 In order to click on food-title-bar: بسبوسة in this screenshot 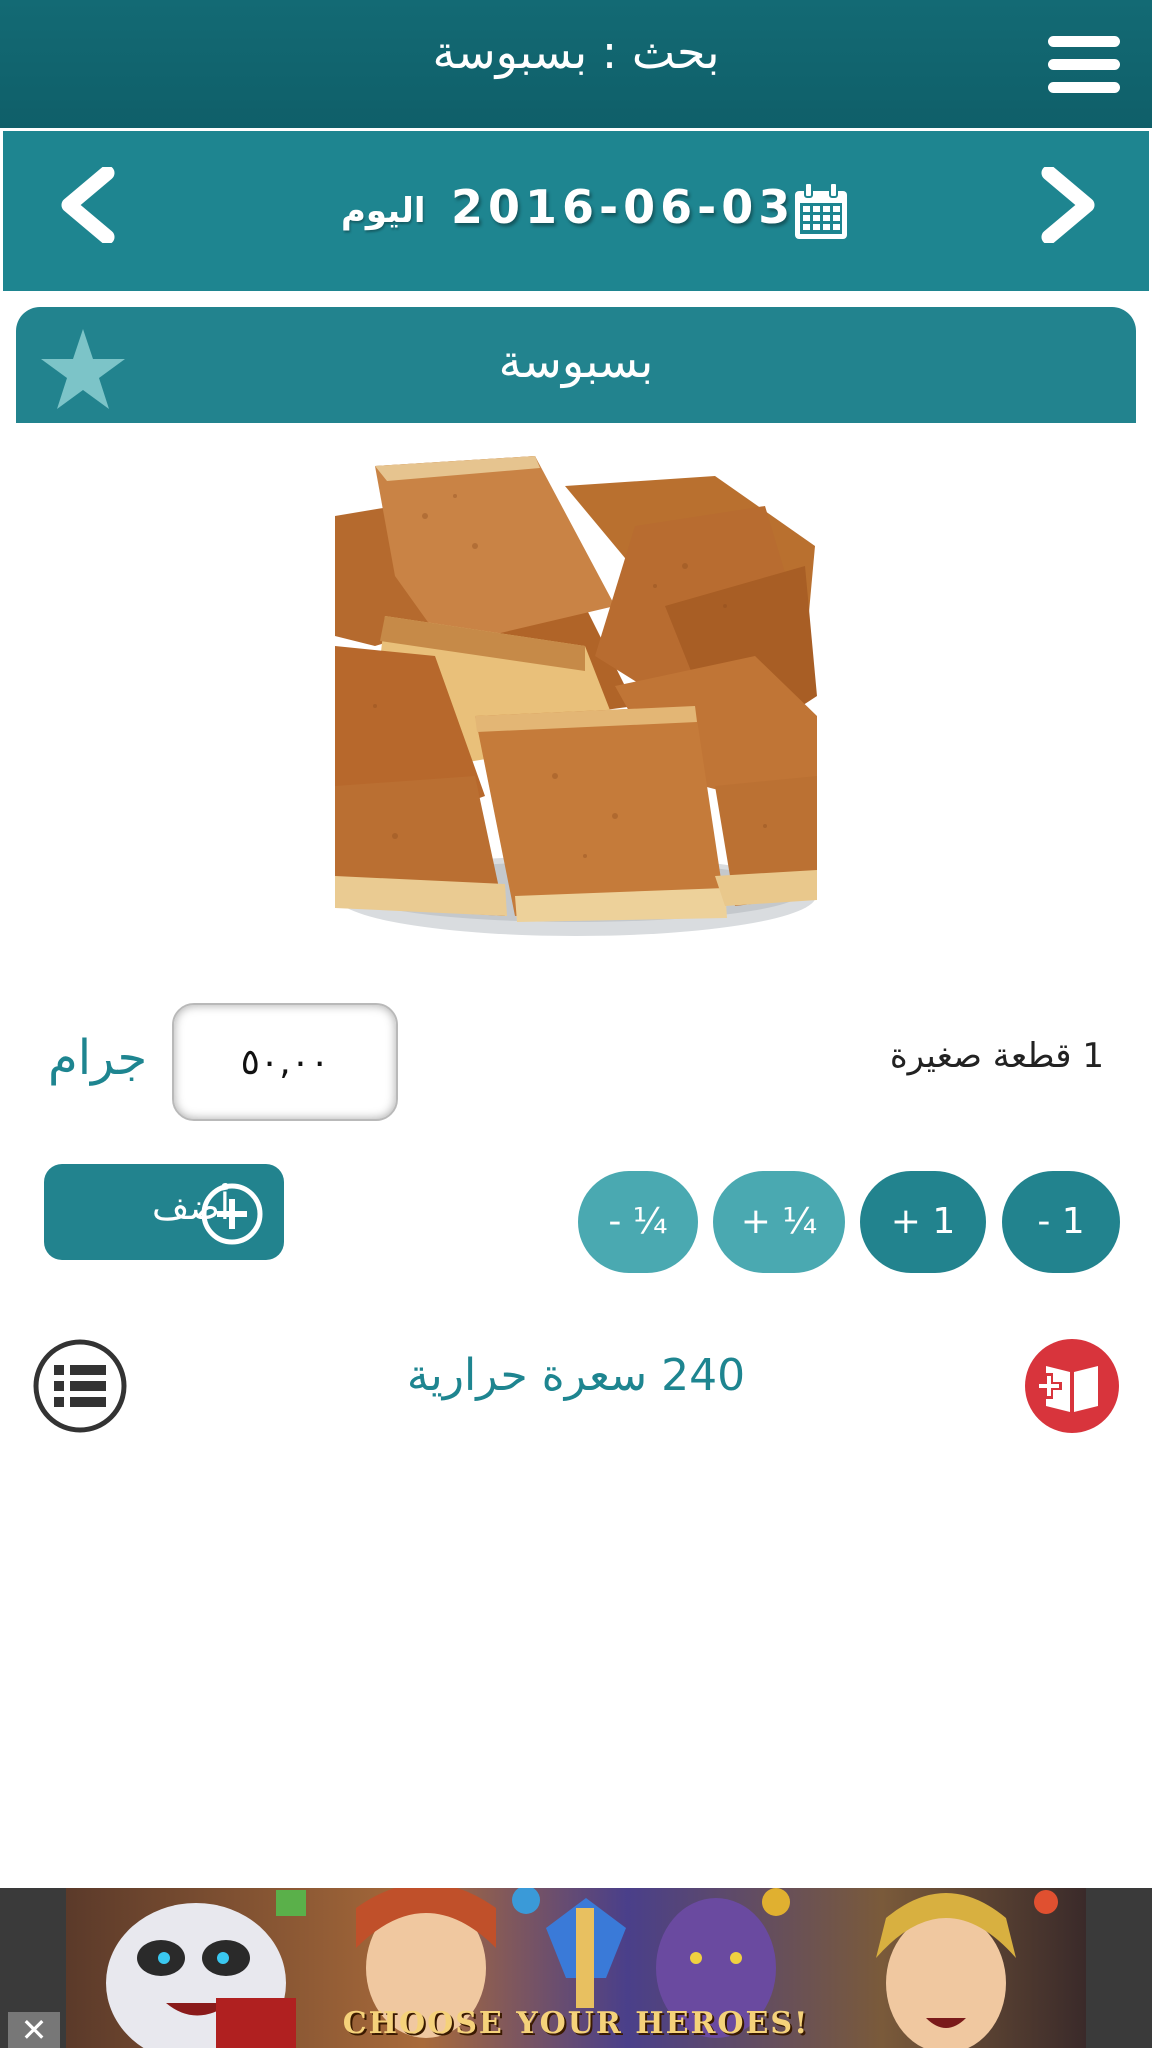, I will do `click(576, 365)`.